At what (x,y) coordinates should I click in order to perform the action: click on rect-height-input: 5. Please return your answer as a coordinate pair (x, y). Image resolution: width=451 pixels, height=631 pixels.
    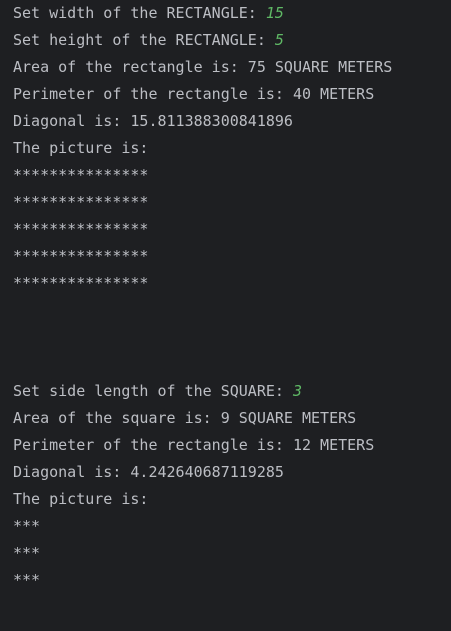
    Looking at the image, I should click on (279, 40).